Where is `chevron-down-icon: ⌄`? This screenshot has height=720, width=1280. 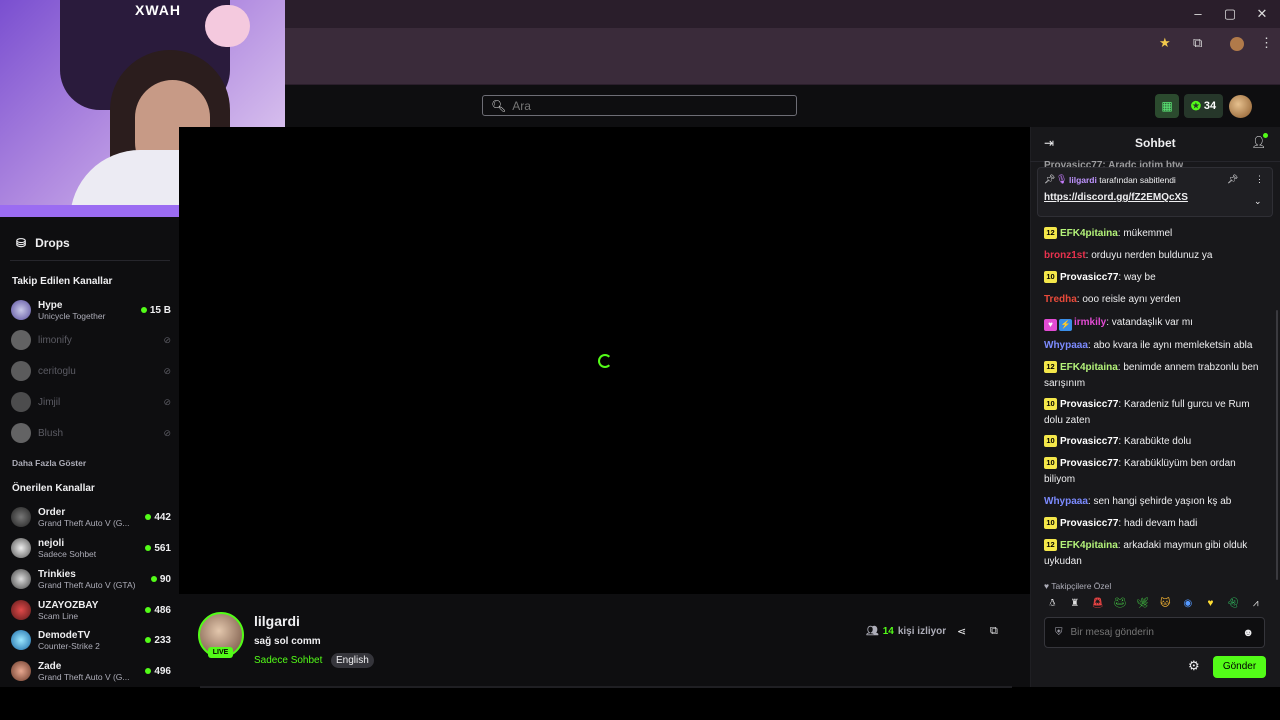
chevron-down-icon: ⌄ is located at coordinates (1258, 201).